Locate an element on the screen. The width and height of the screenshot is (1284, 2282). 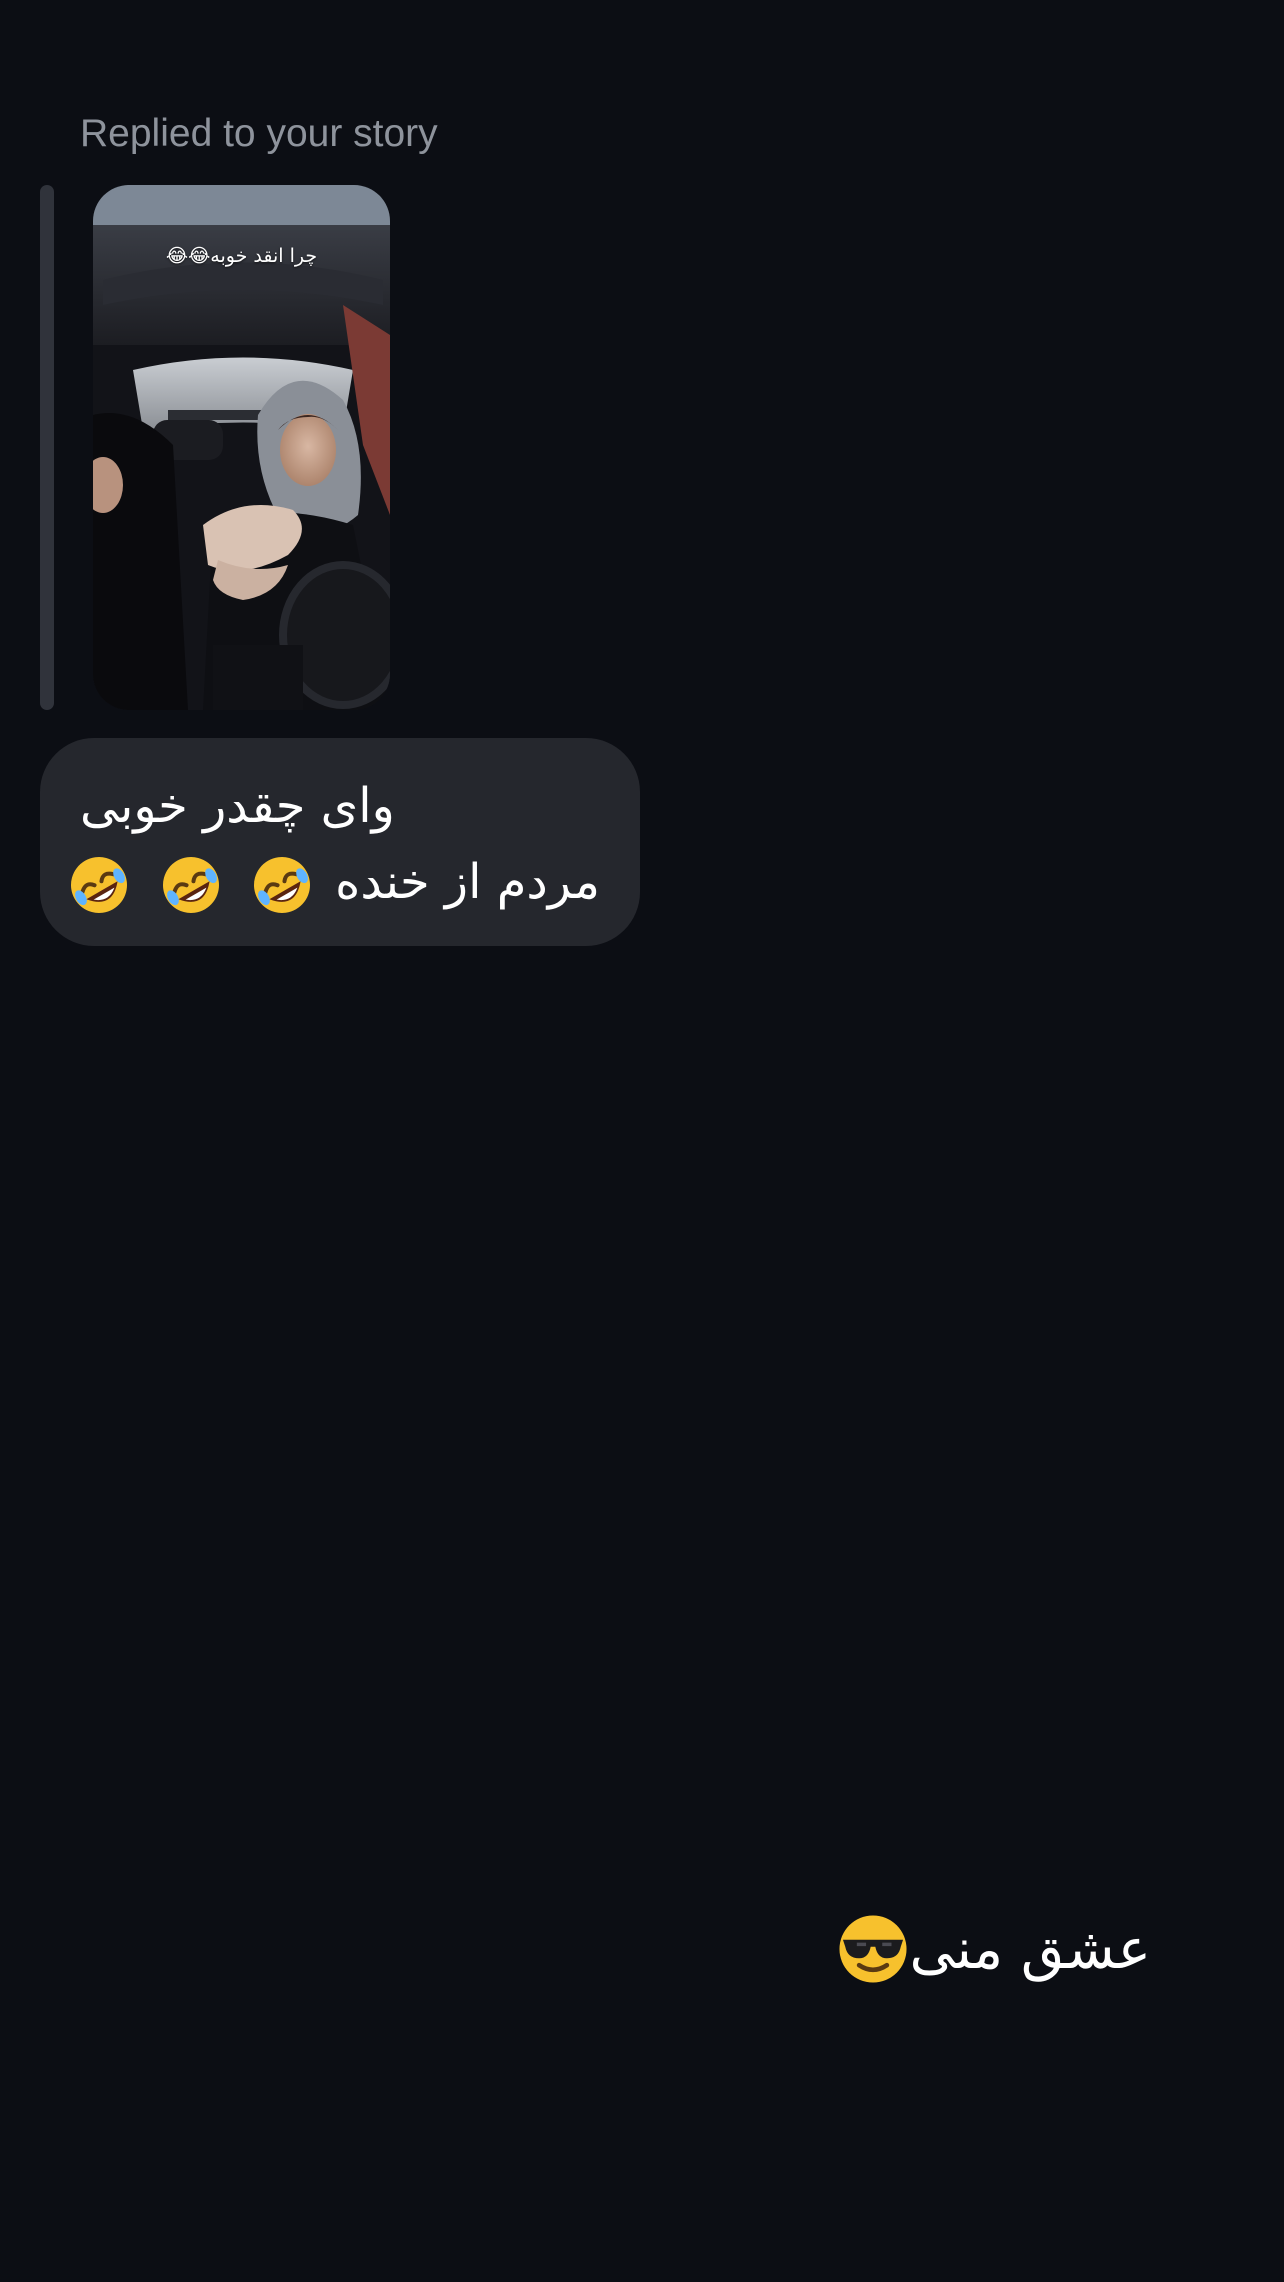
received-message-line-2-row: مردم از خنده is located at coordinates (330, 882).